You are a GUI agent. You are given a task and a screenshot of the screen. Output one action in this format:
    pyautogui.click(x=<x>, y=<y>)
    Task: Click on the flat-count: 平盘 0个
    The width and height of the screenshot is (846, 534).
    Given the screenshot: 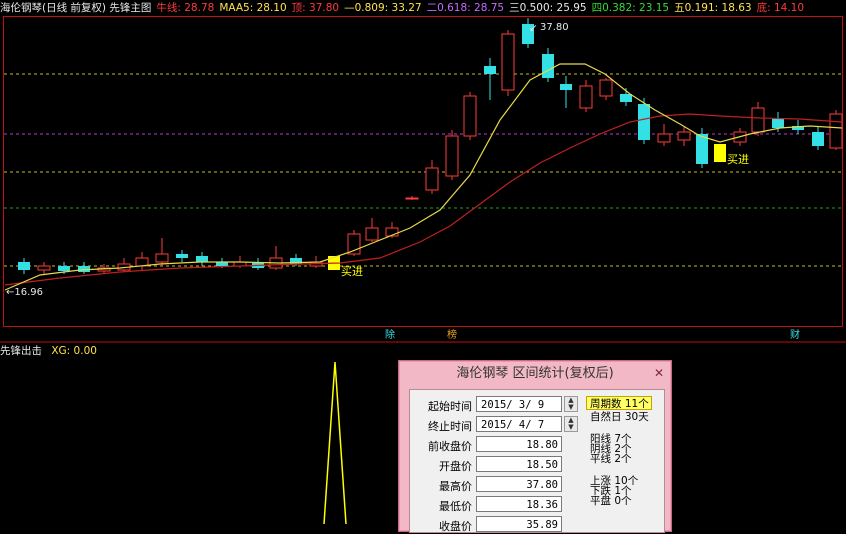 What is the action you would take?
    pyautogui.click(x=611, y=501)
    